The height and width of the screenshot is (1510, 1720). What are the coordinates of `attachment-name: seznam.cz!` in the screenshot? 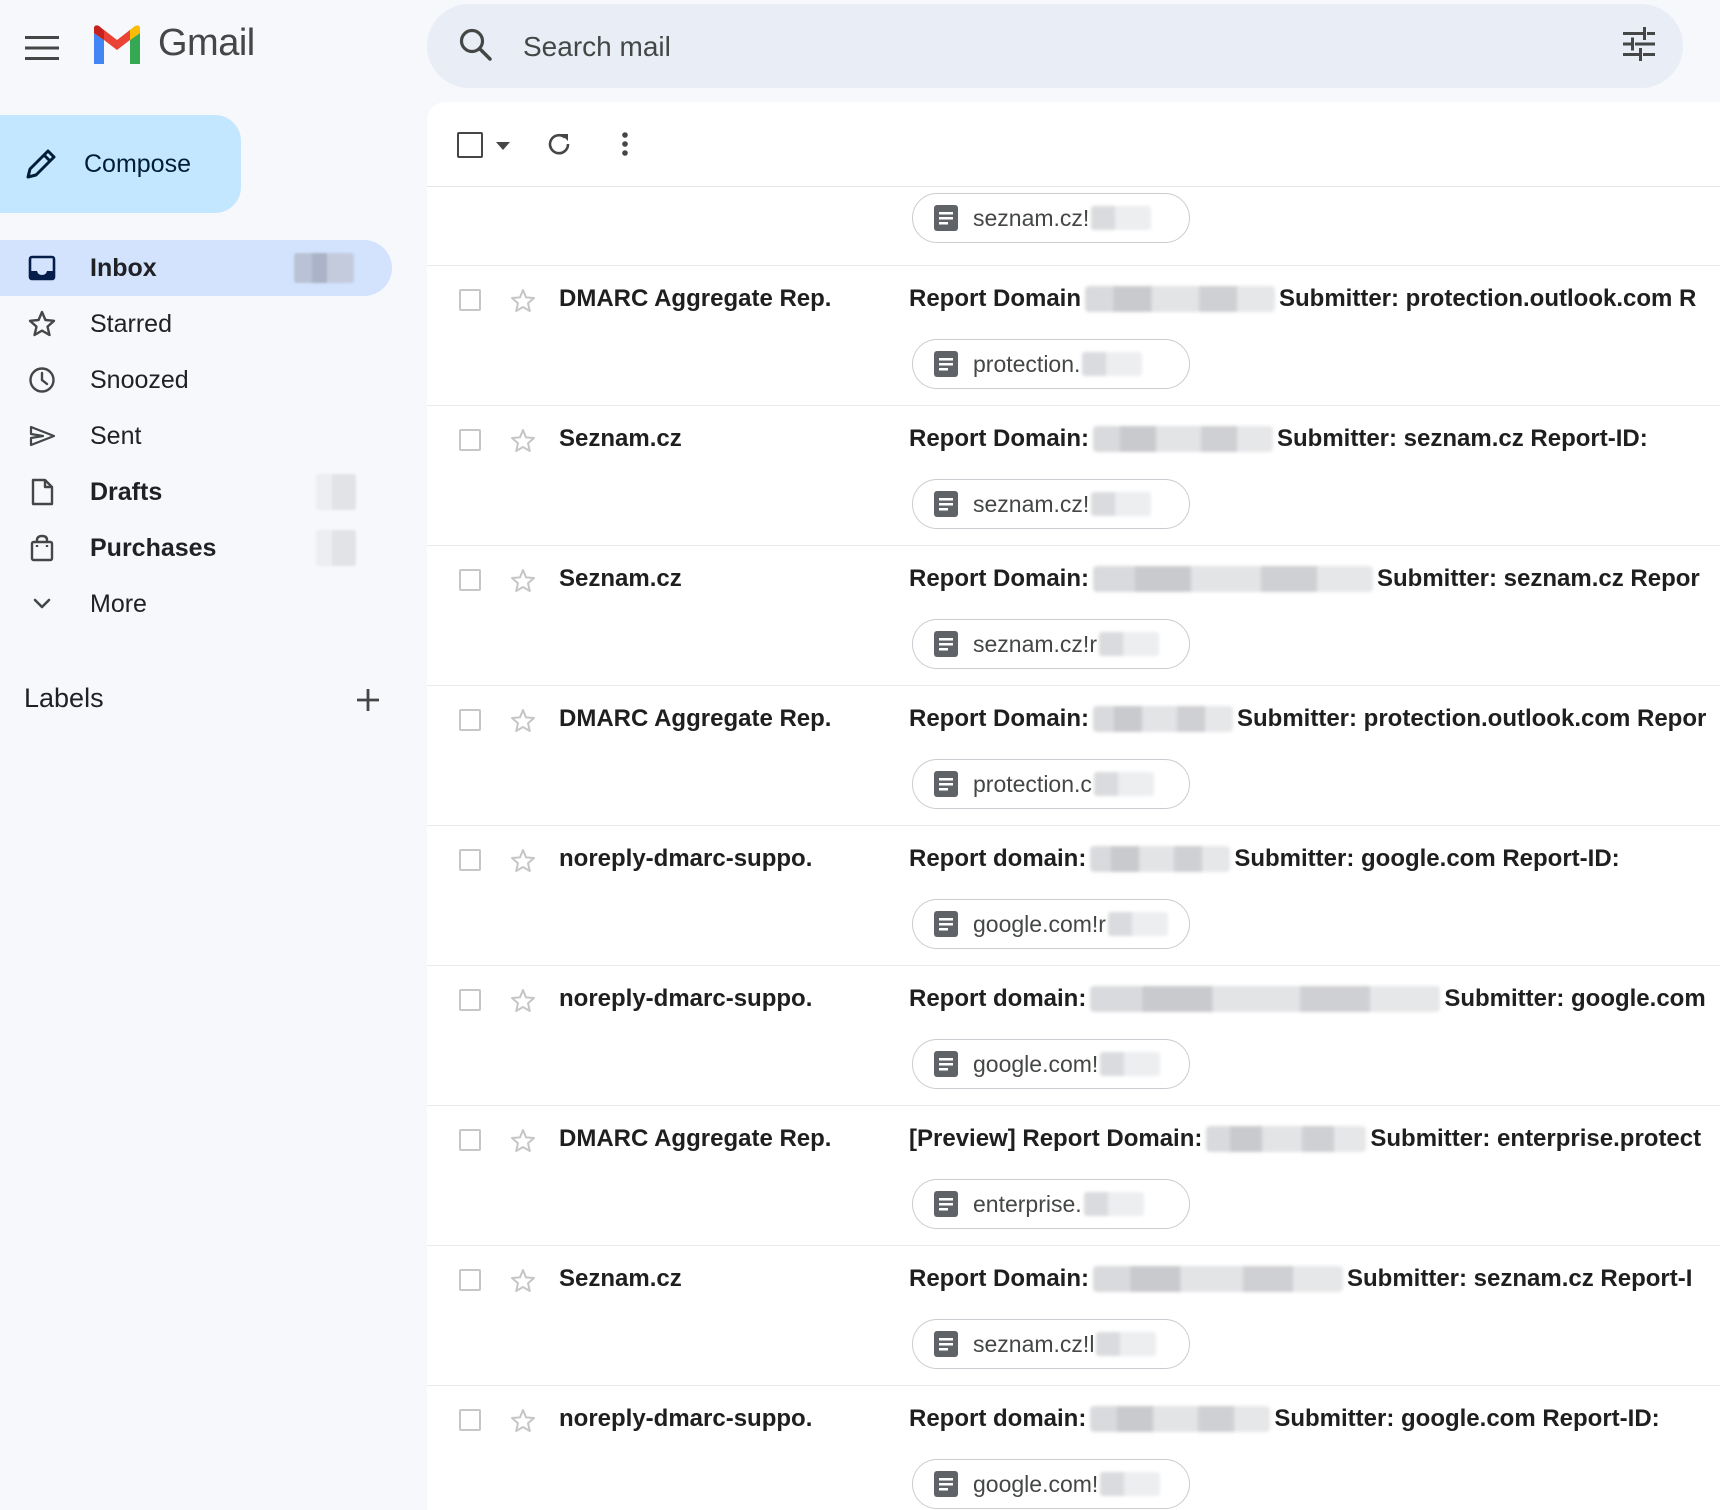 It's located at (1031, 503).